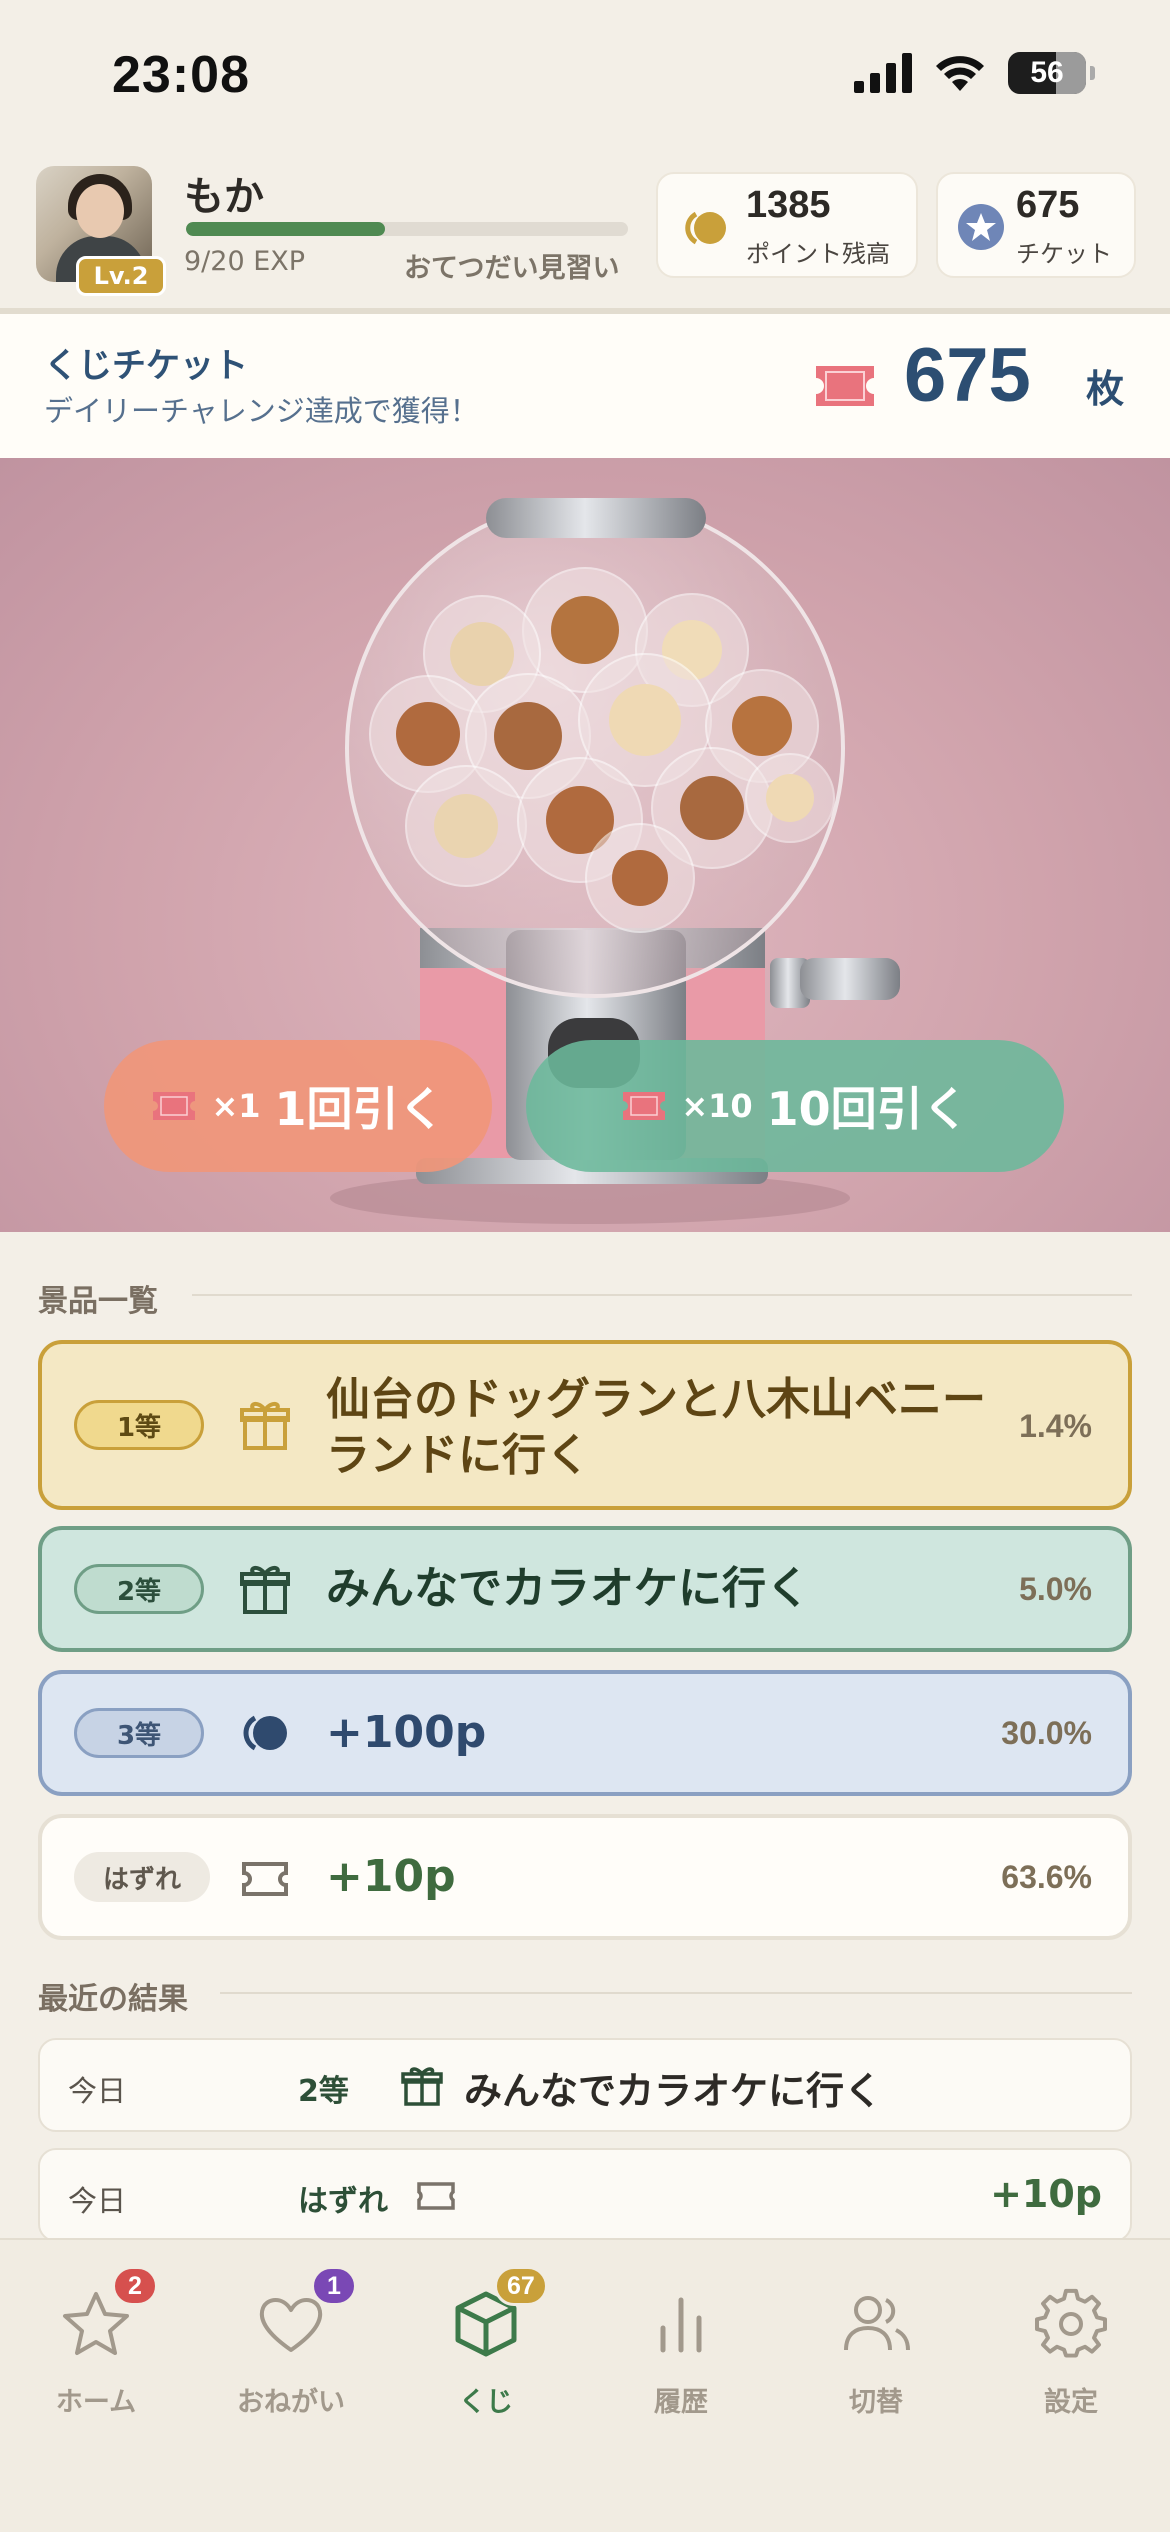  Describe the element at coordinates (323, 2091) in the screenshot. I see `result-rank: 2等` at that location.